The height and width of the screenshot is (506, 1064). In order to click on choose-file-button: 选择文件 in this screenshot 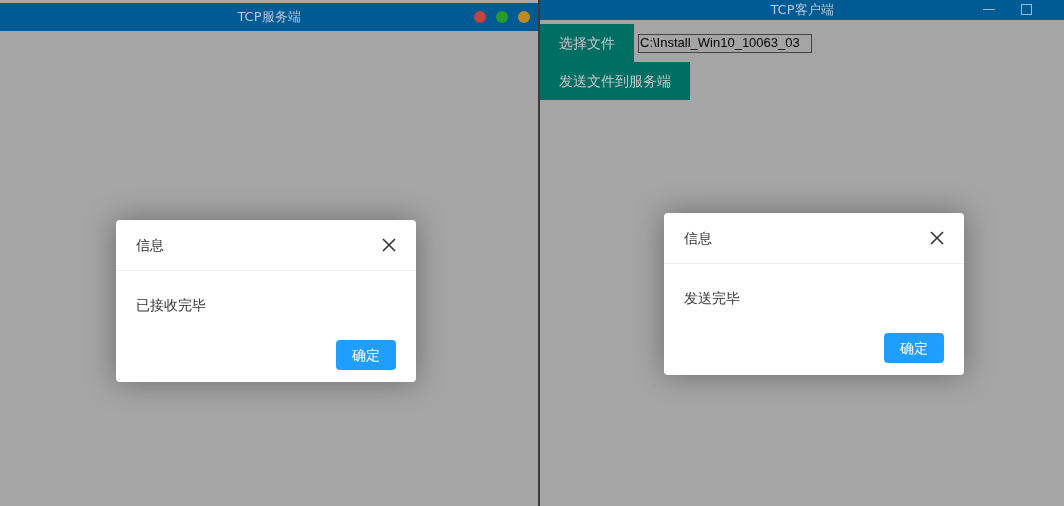, I will do `click(587, 43)`.